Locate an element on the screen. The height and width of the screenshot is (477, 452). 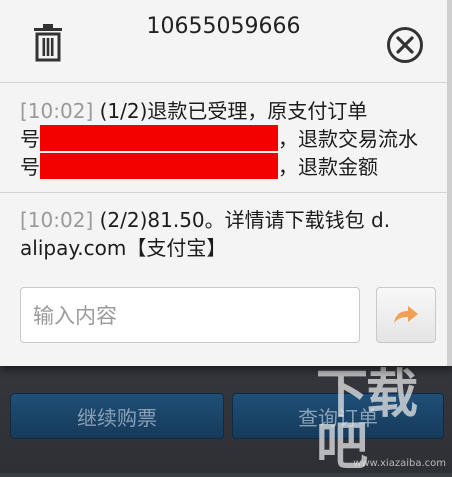
close-icon is located at coordinates (405, 45).